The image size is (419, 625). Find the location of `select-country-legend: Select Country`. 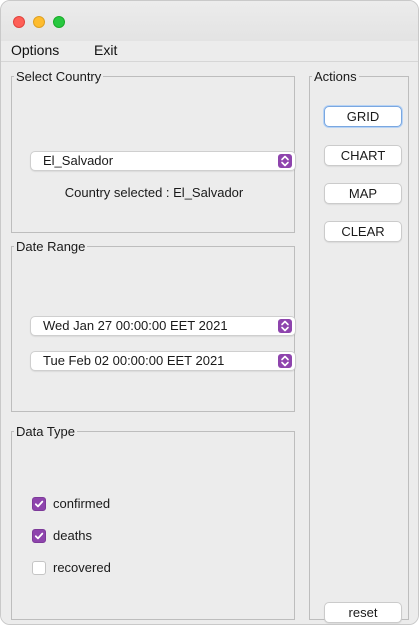

select-country-legend: Select Country is located at coordinates (59, 76).